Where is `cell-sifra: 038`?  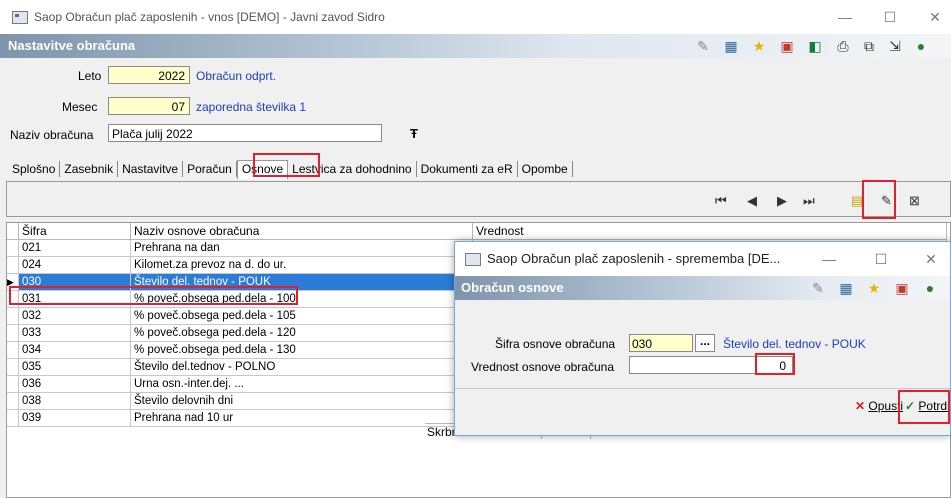
cell-sifra: 038 is located at coordinates (75, 401).